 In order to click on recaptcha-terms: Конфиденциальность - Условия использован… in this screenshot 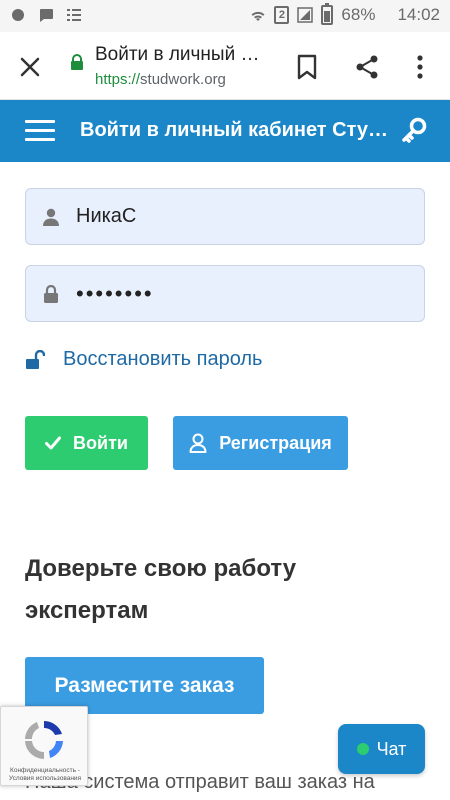, I will do `click(45, 774)`.